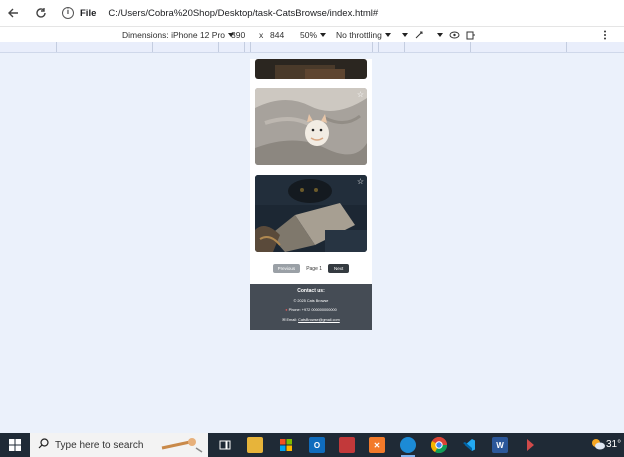  I want to click on times-sign: x, so click(261, 35).